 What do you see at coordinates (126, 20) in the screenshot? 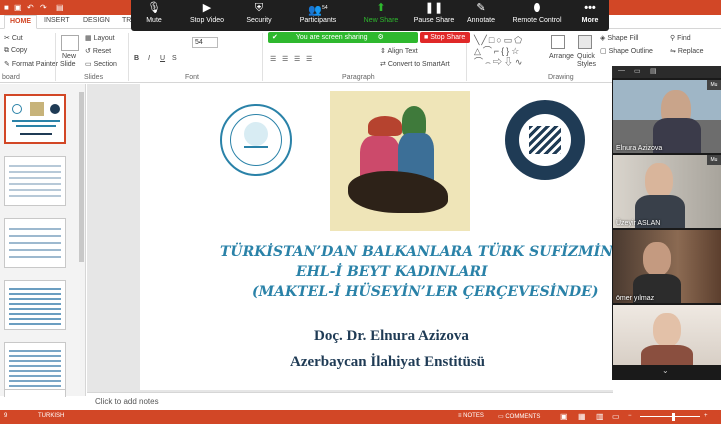
I see `tab-transitions: TR` at bounding box center [126, 20].